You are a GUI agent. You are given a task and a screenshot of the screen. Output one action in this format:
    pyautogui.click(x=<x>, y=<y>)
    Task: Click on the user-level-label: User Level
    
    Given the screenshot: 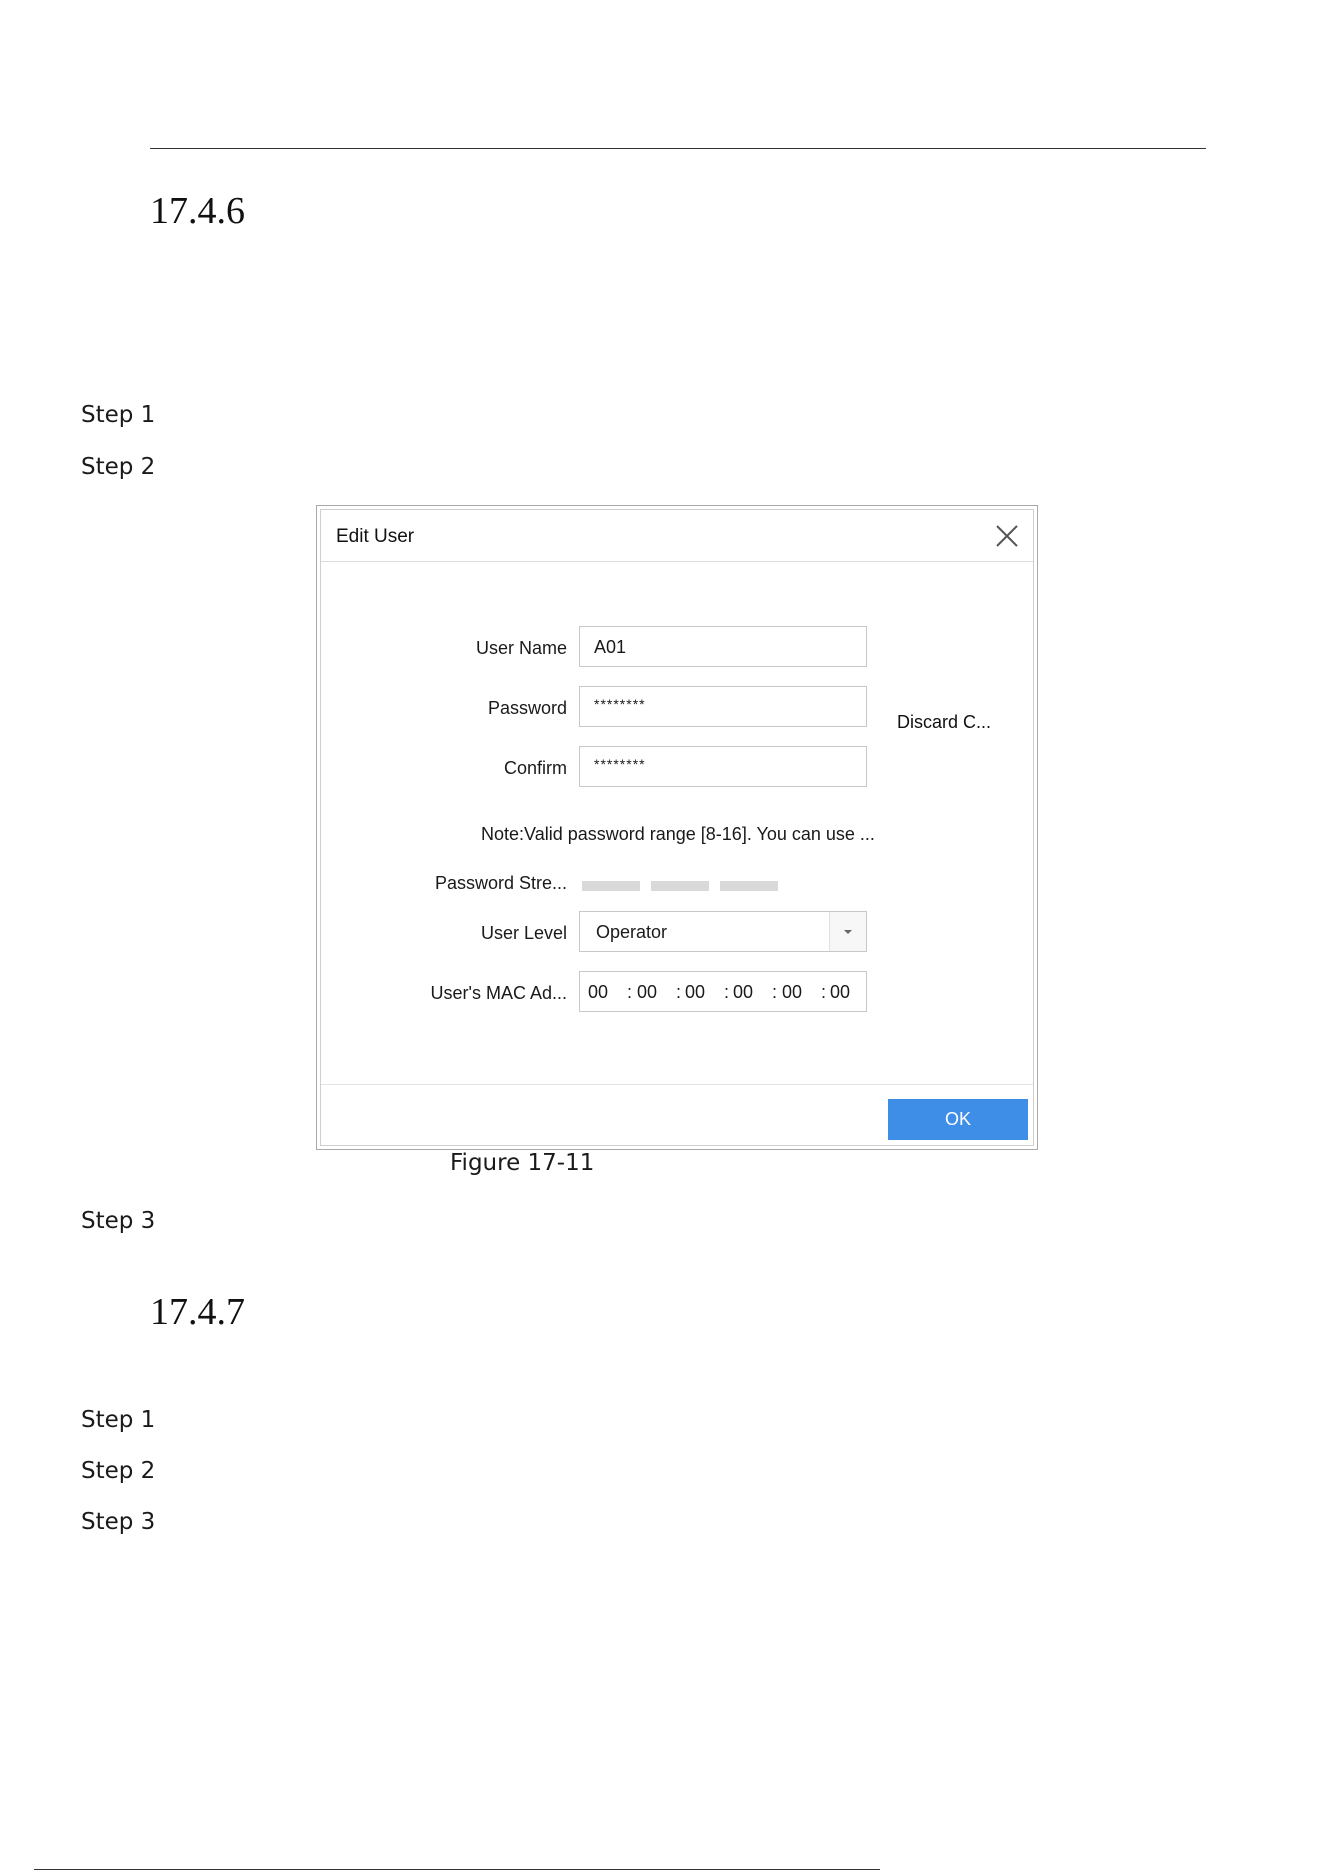 What is the action you would take?
    pyautogui.click(x=523, y=933)
    